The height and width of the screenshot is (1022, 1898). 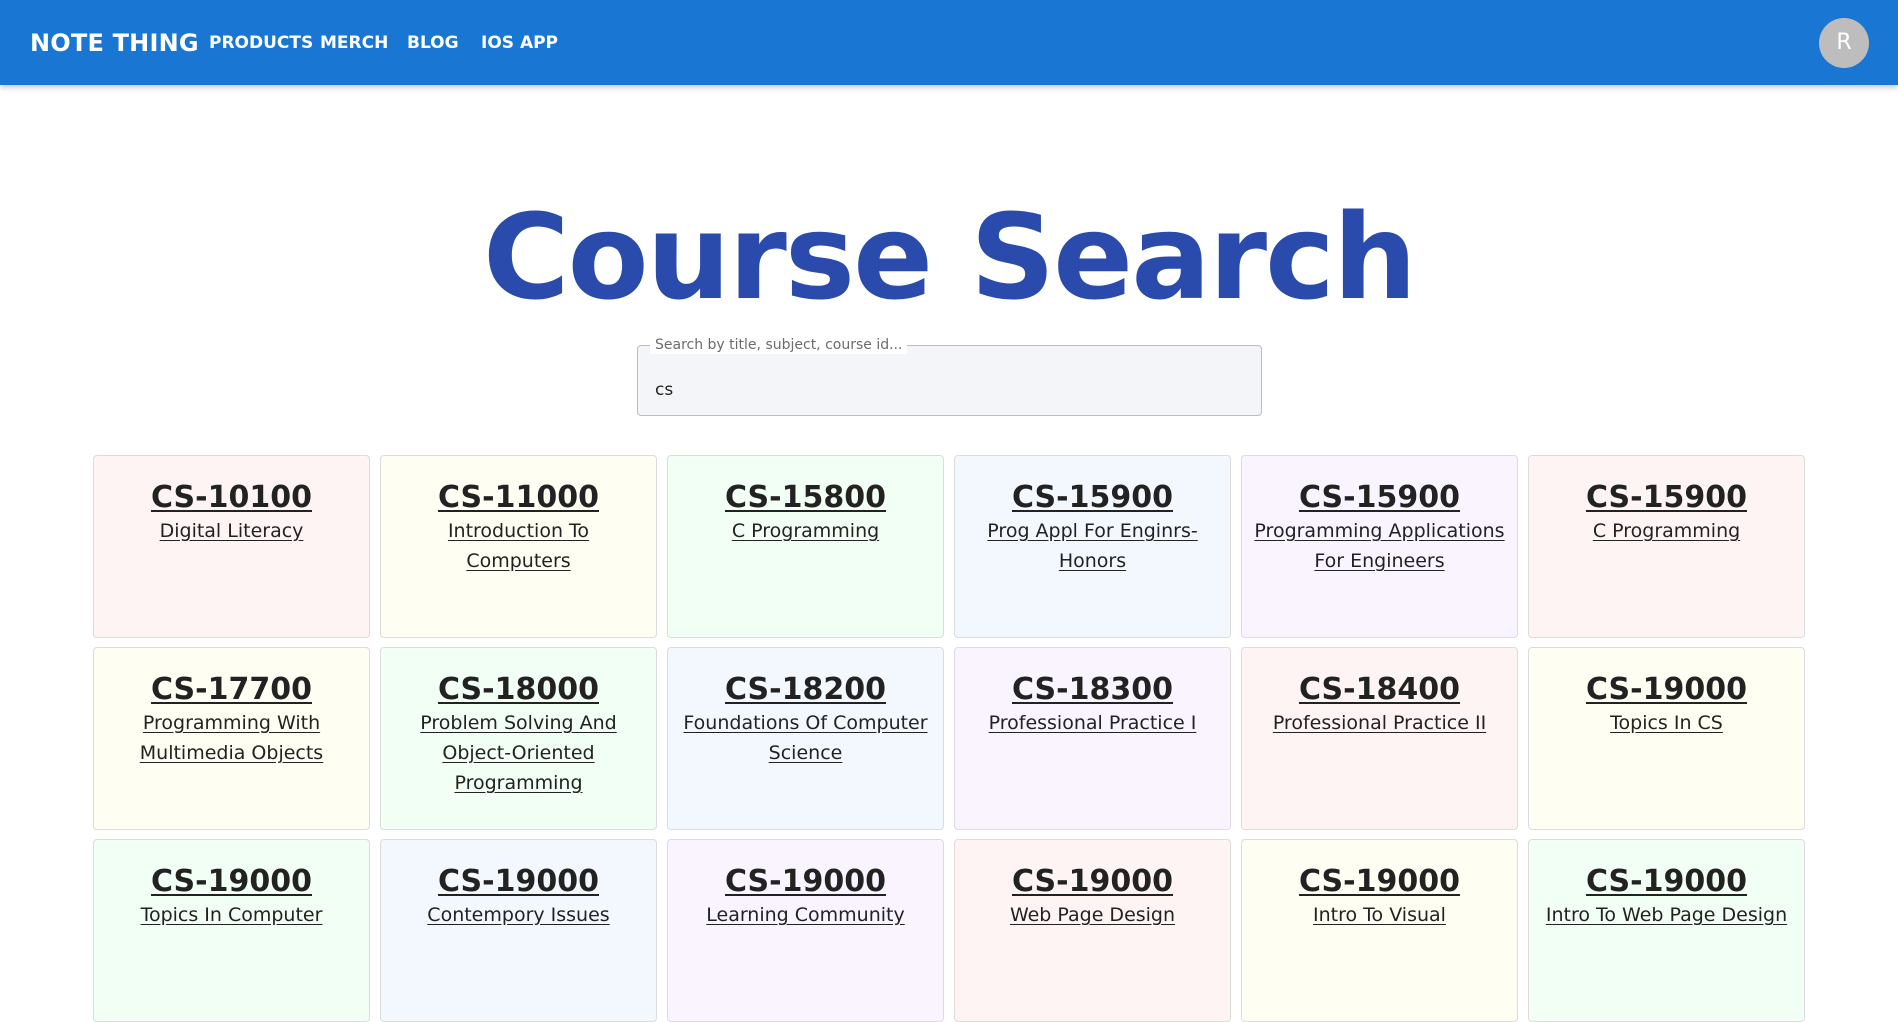 I want to click on course-title-link: Topics In CS, so click(x=1666, y=723).